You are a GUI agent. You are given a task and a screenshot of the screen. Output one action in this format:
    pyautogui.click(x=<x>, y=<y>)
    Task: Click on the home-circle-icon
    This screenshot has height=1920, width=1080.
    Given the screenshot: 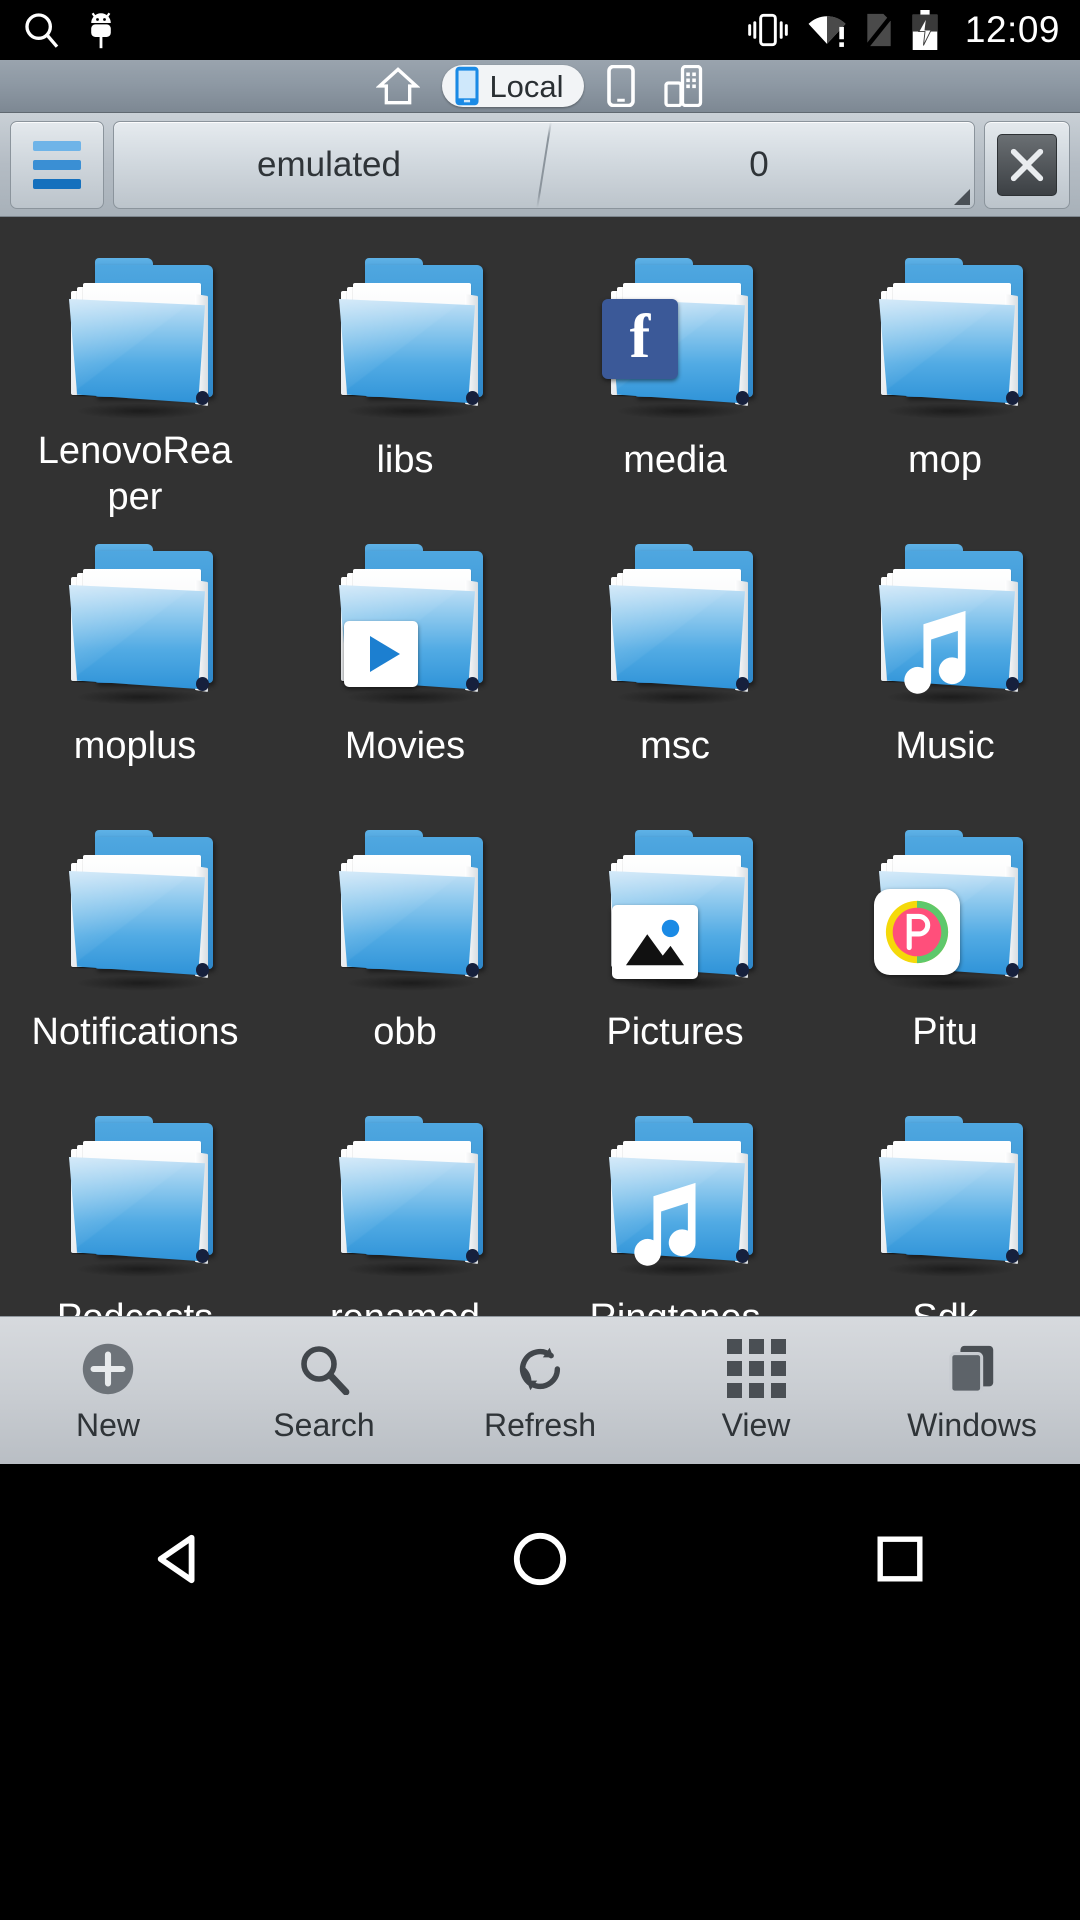 What is the action you would take?
    pyautogui.click(x=540, y=1559)
    